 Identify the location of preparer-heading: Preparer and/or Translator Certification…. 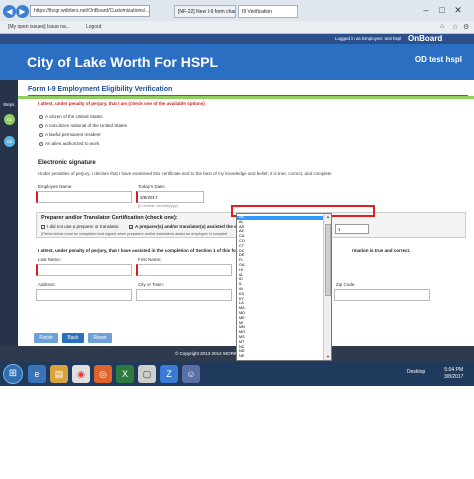
(109, 218).